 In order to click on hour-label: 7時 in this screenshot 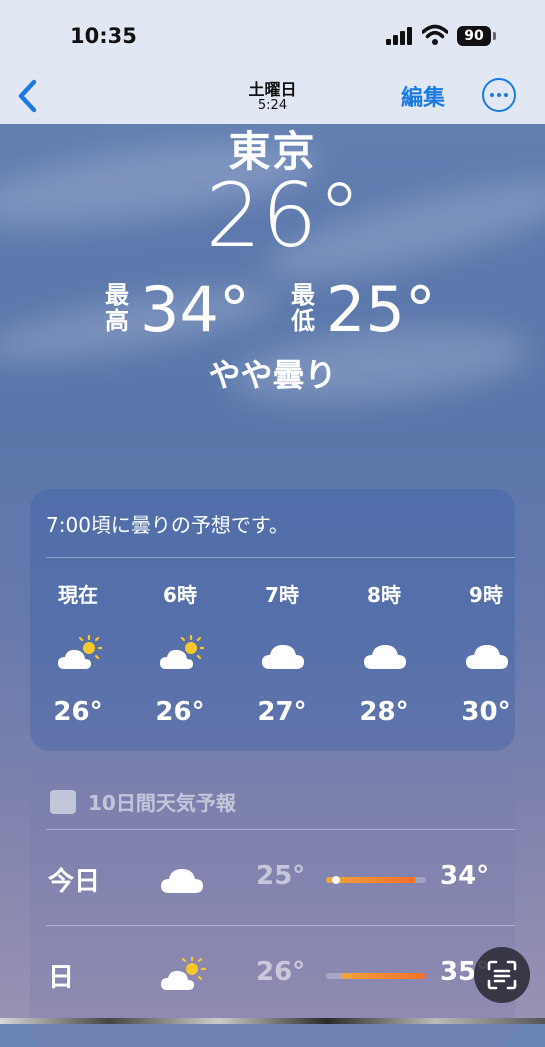, I will do `click(282, 595)`.